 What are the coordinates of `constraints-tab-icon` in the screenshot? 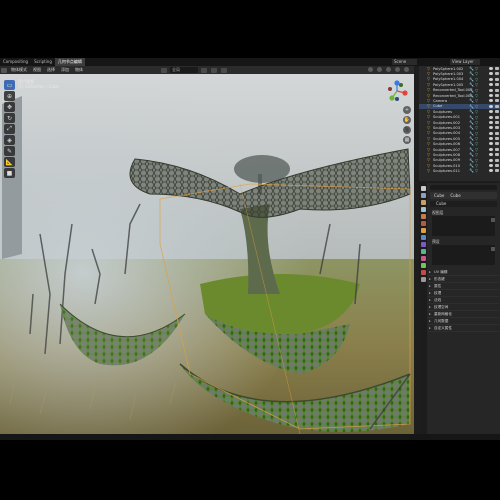 It's located at (423, 258).